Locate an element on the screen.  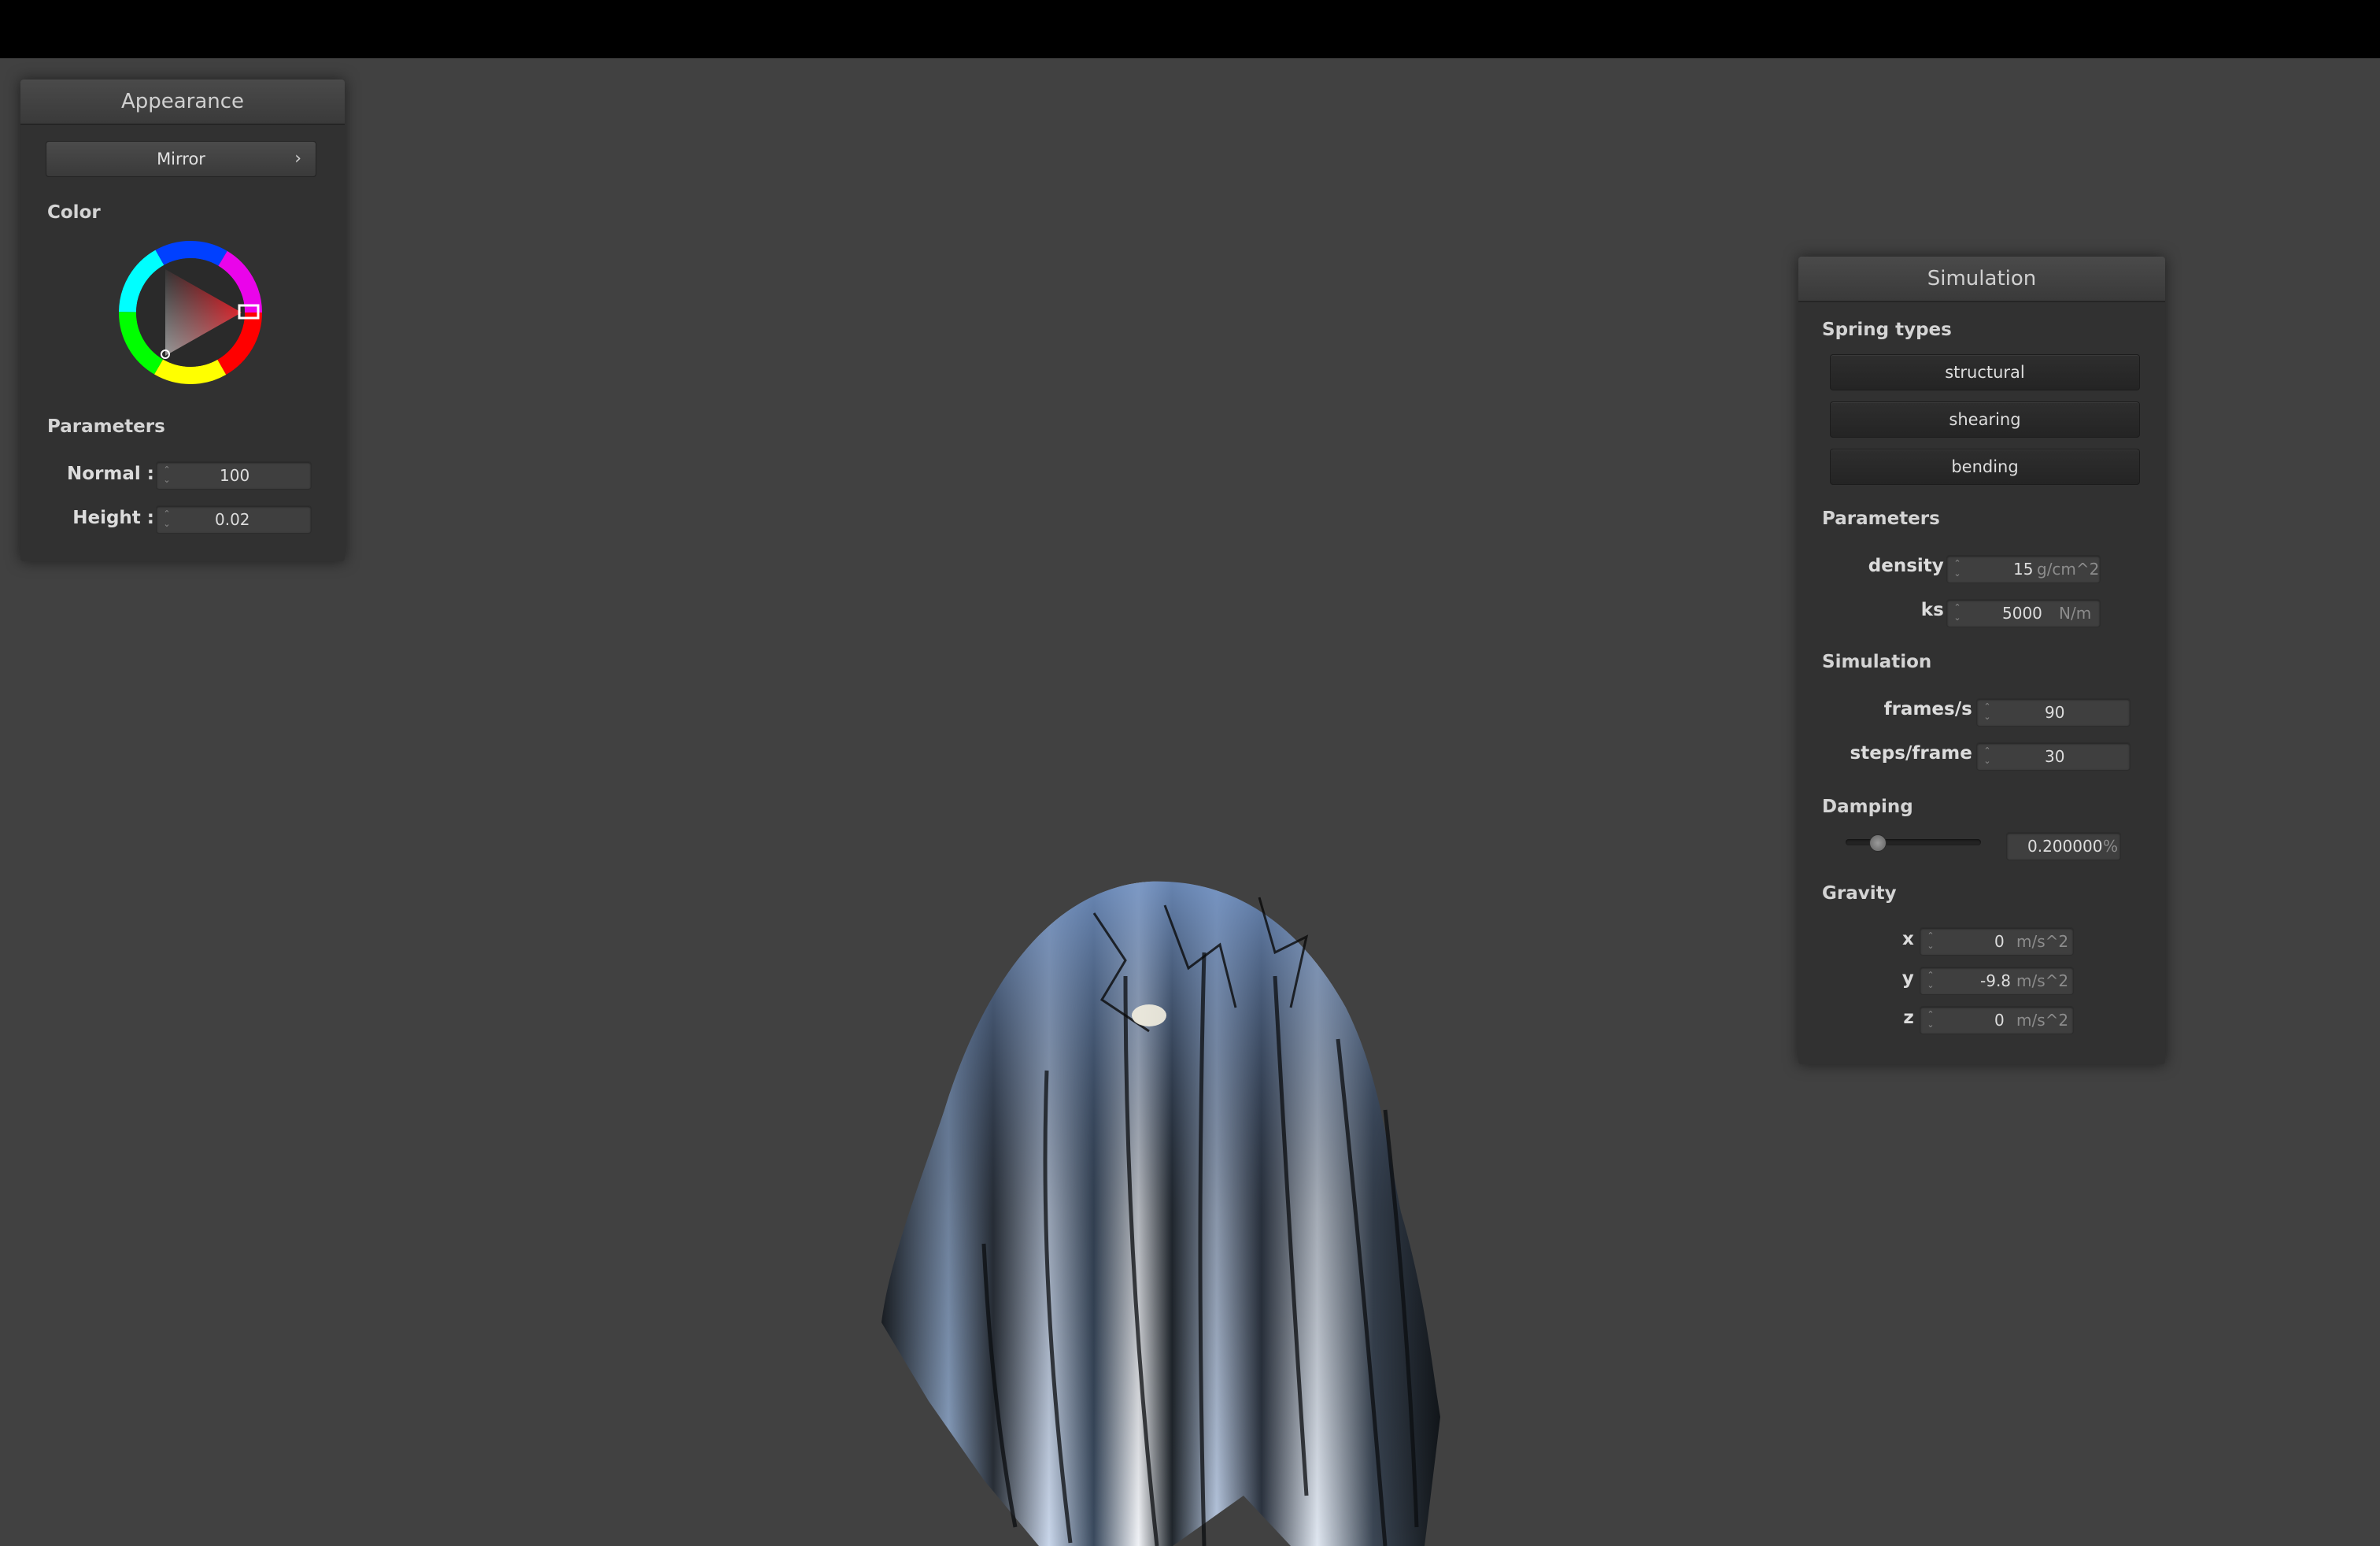
simulation-section-label: Simulation is located at coordinates (1877, 662).